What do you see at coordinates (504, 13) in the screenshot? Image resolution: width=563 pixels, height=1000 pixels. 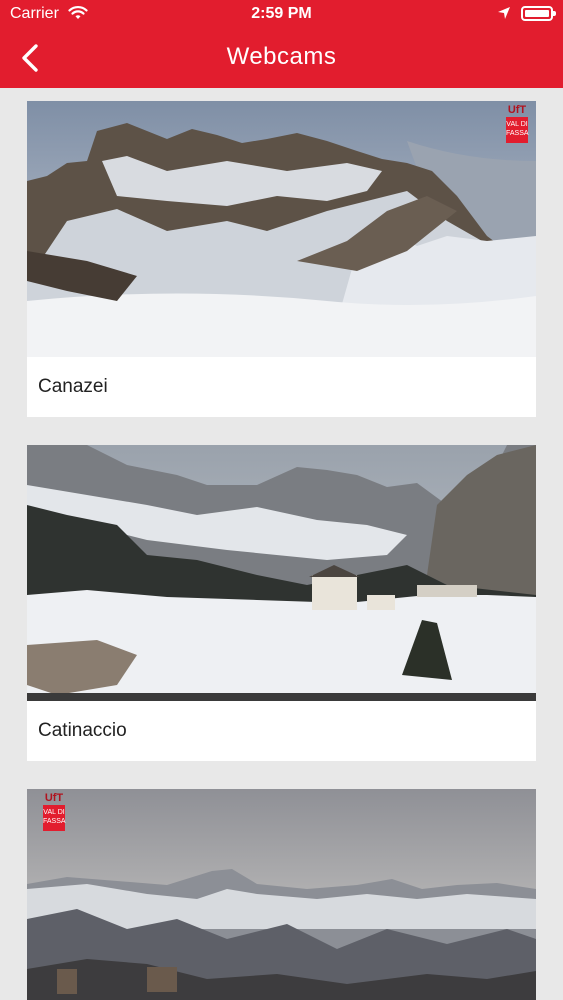 I see `location-arrow-icon` at bounding box center [504, 13].